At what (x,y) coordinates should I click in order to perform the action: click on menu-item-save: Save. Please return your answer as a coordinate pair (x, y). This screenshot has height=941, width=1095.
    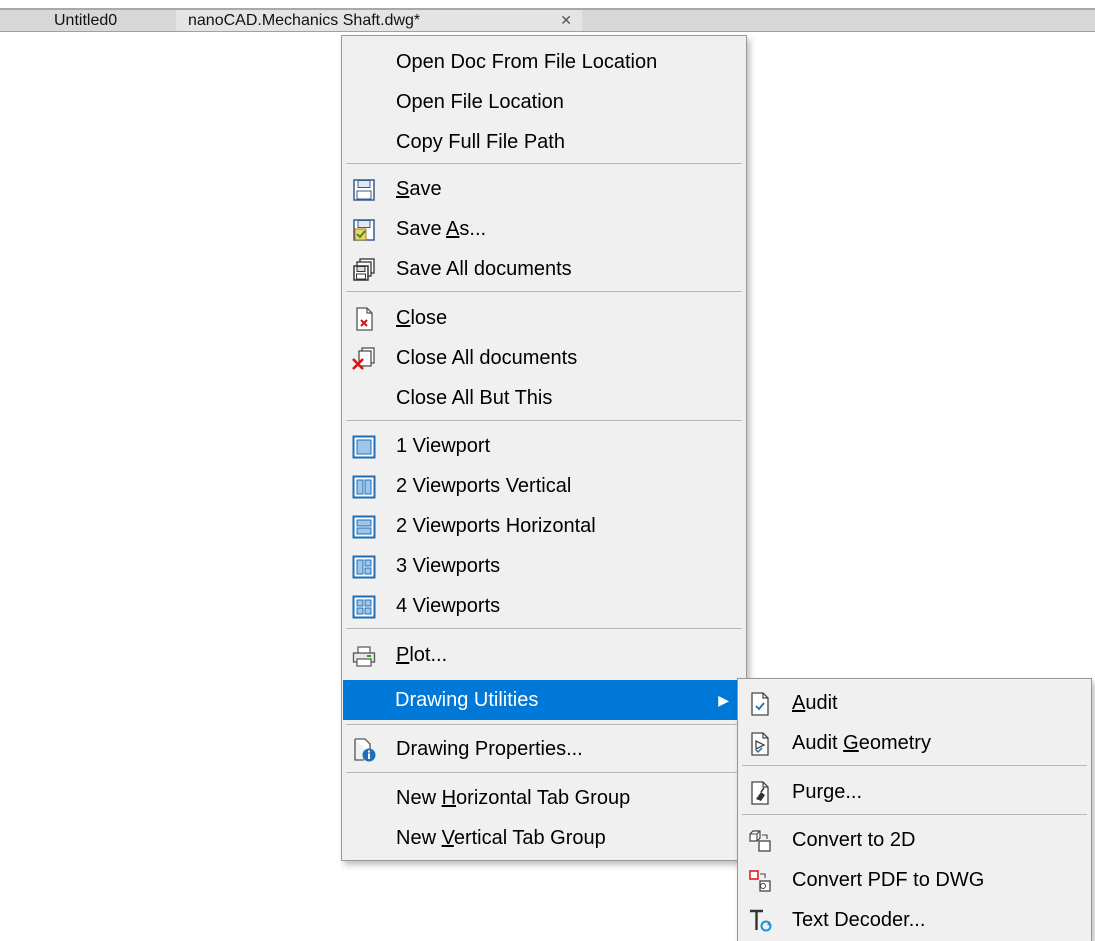
    Looking at the image, I should click on (544, 189).